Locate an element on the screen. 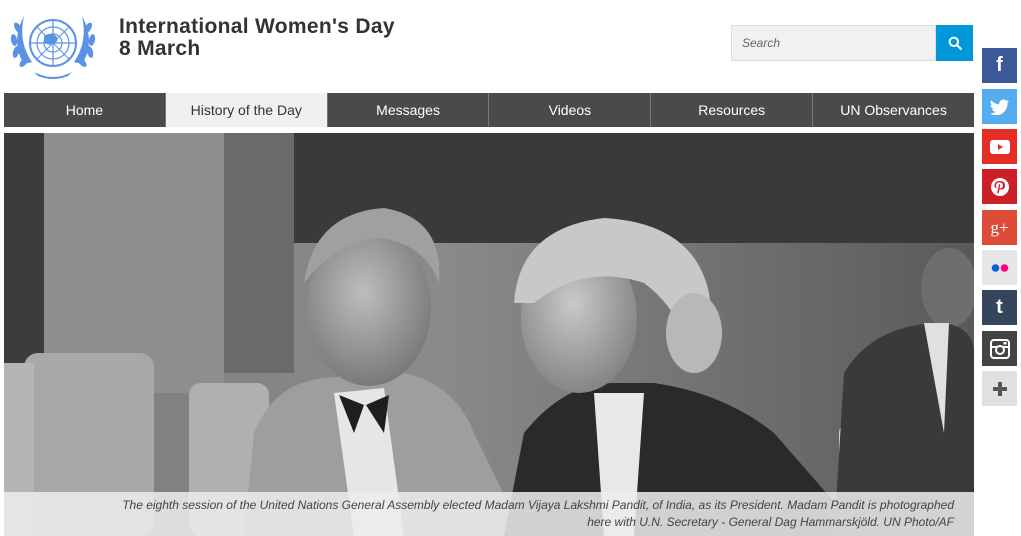  tumblr-icon: t is located at coordinates (999, 307).